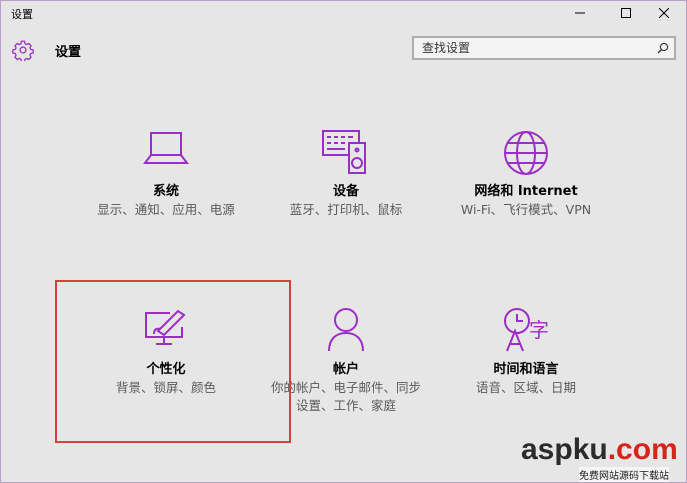 The height and width of the screenshot is (483, 687). I want to click on tile-title: 网络和 Internet, so click(526, 191).